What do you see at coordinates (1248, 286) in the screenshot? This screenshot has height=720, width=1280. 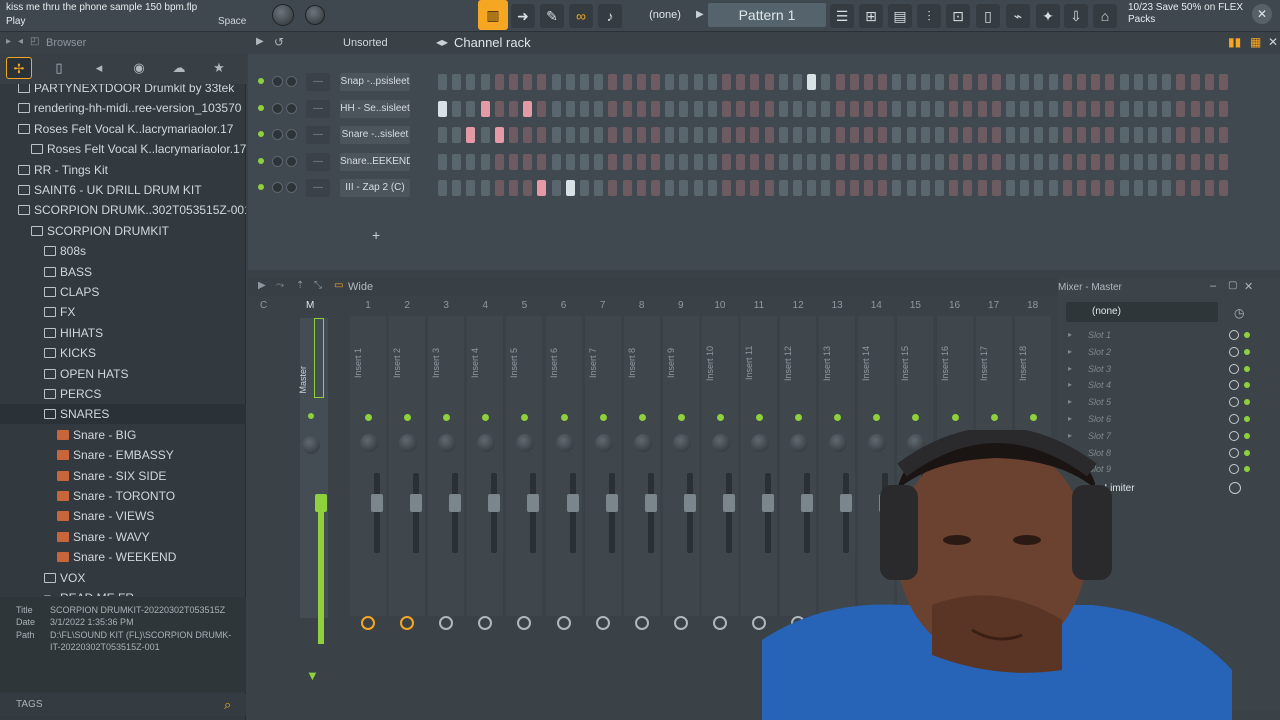 I see `close-icon: ✕` at bounding box center [1248, 286].